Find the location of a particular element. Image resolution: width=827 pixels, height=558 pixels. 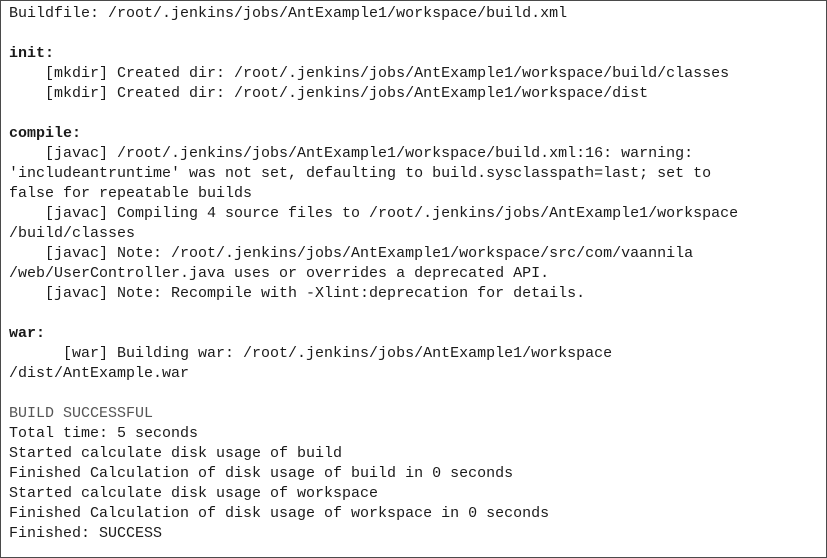

target-heading-war: war: is located at coordinates (27, 333).